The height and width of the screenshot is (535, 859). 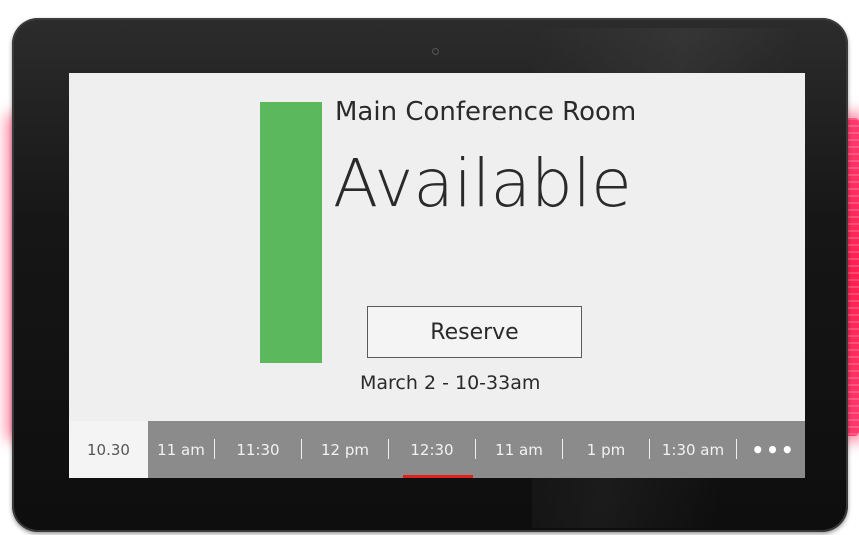 What do you see at coordinates (474, 332) in the screenshot?
I see `reserve-button: Reserve` at bounding box center [474, 332].